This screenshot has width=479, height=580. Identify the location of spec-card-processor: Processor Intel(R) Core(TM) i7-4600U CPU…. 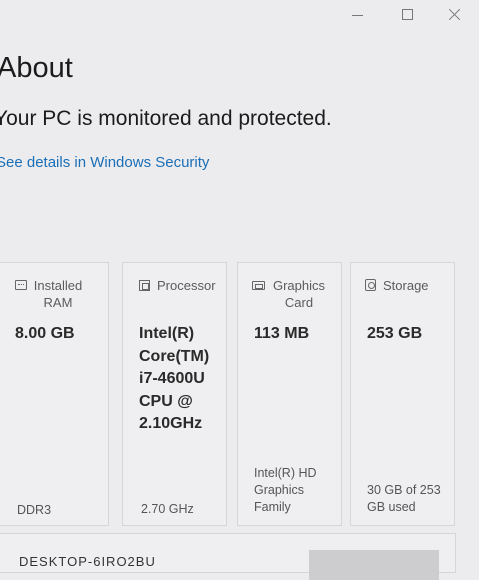
(174, 394).